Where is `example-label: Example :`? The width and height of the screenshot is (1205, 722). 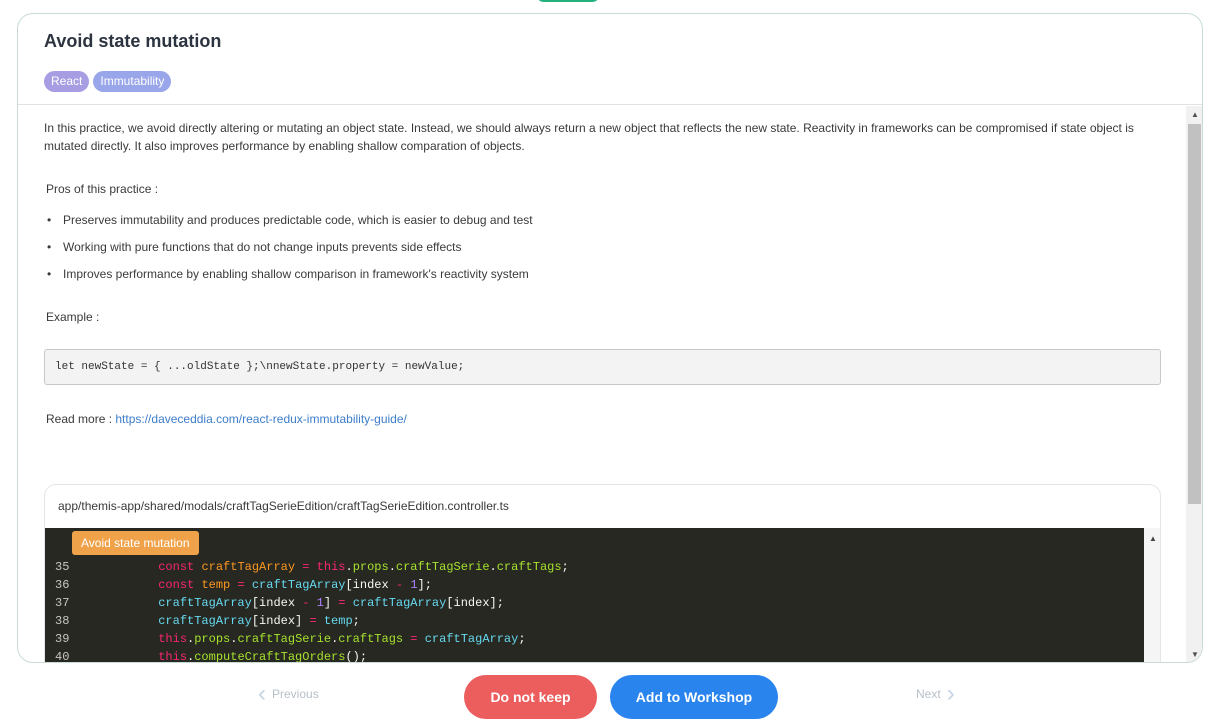 example-label: Example : is located at coordinates (73, 317).